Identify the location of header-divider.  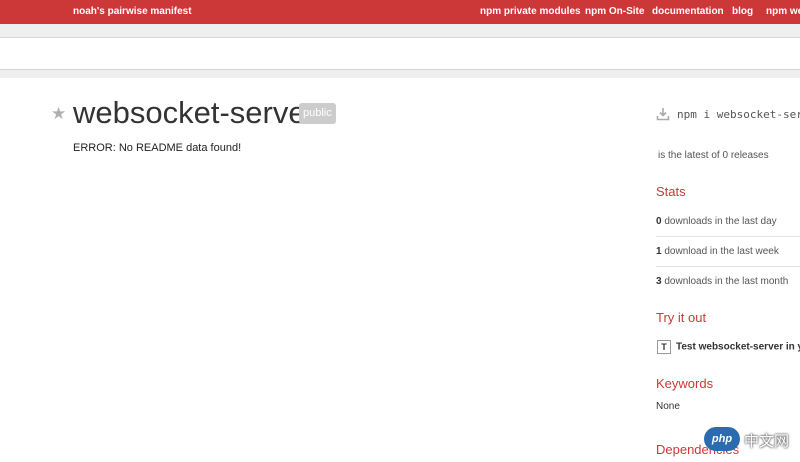
(400, 73).